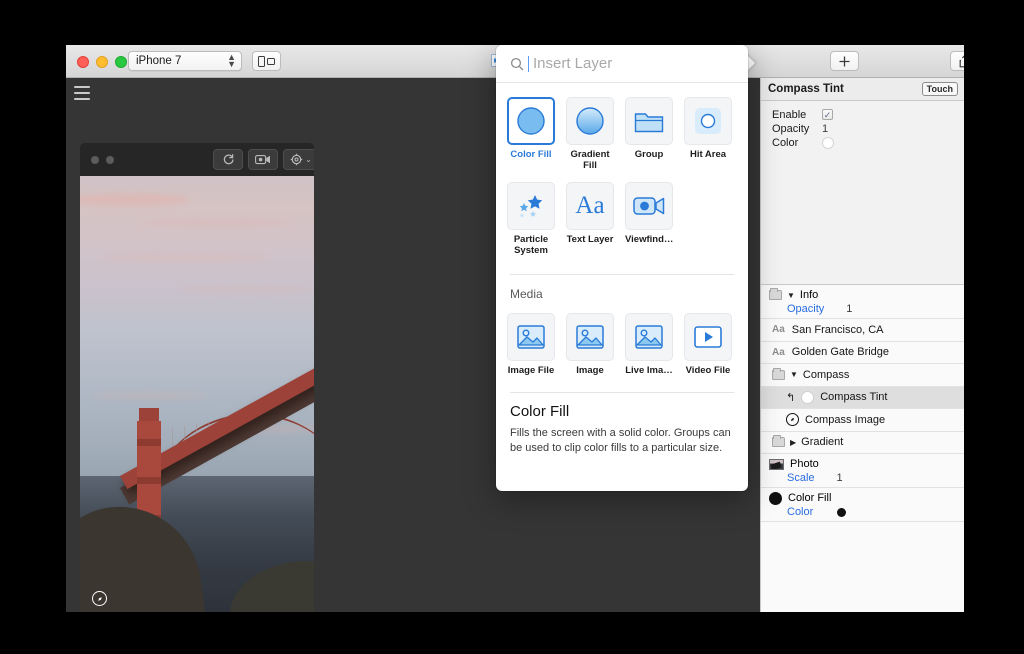  I want to click on tower-rung, so click(149, 480).